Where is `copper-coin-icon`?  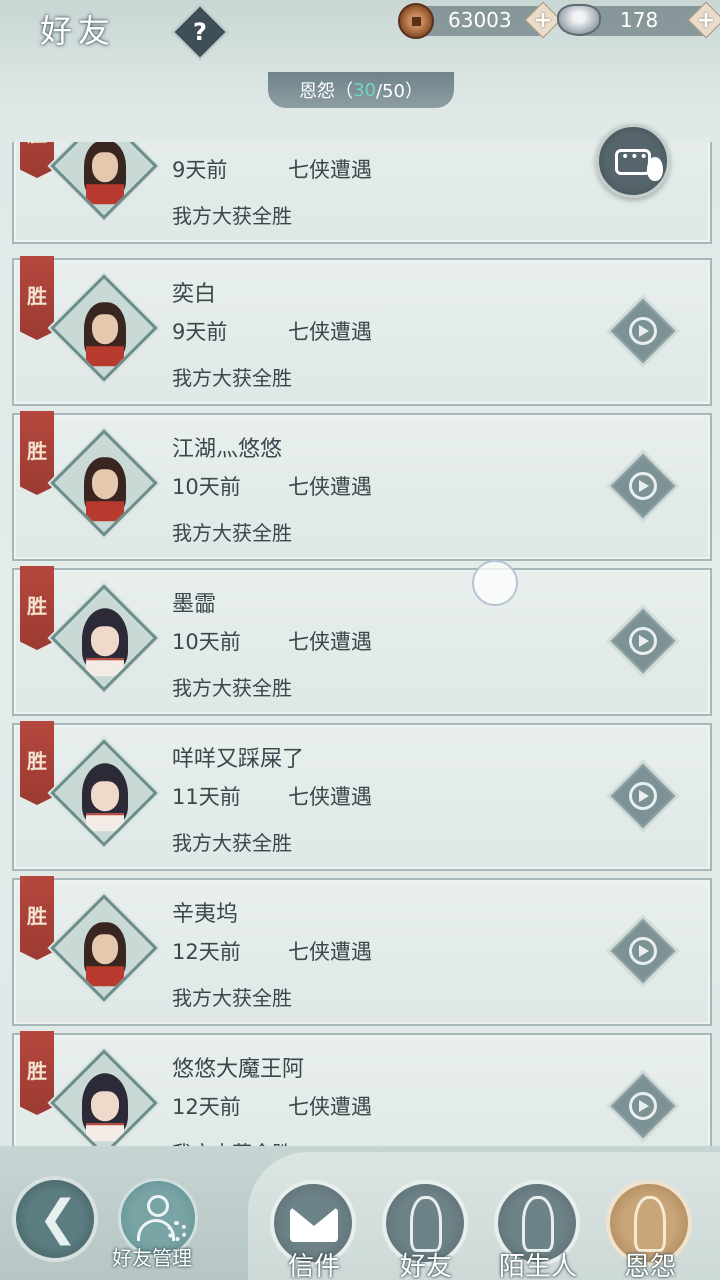 copper-coin-icon is located at coordinates (416, 21).